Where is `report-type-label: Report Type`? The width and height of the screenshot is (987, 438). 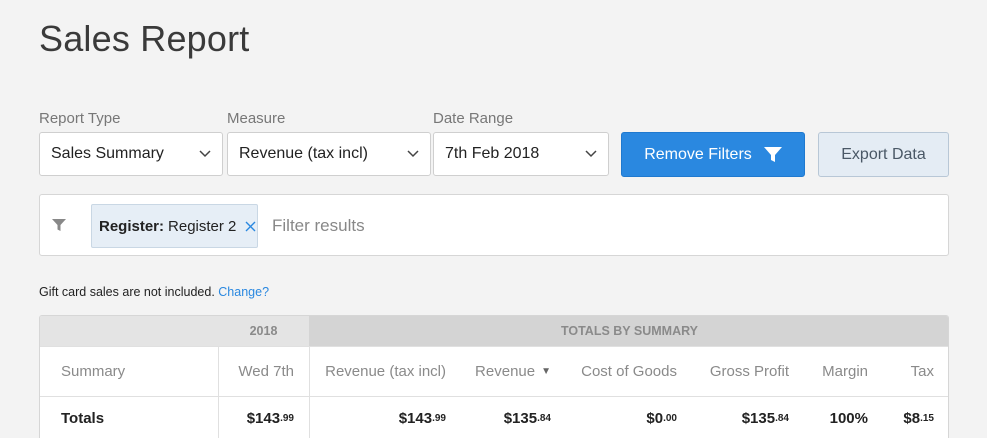 report-type-label: Report Type is located at coordinates (80, 118).